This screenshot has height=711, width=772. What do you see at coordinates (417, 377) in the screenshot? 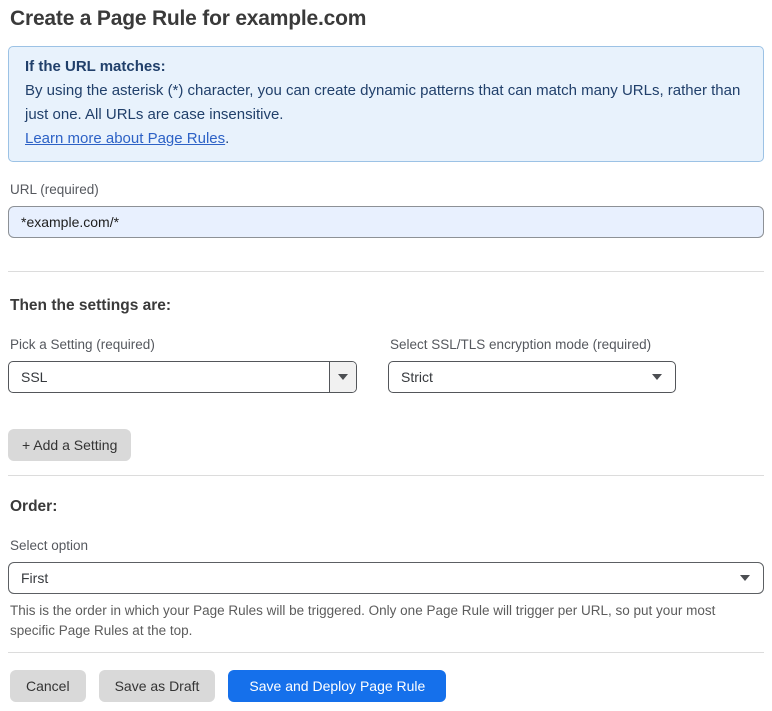
I see `ssl-mode-select-value: Strict` at bounding box center [417, 377].